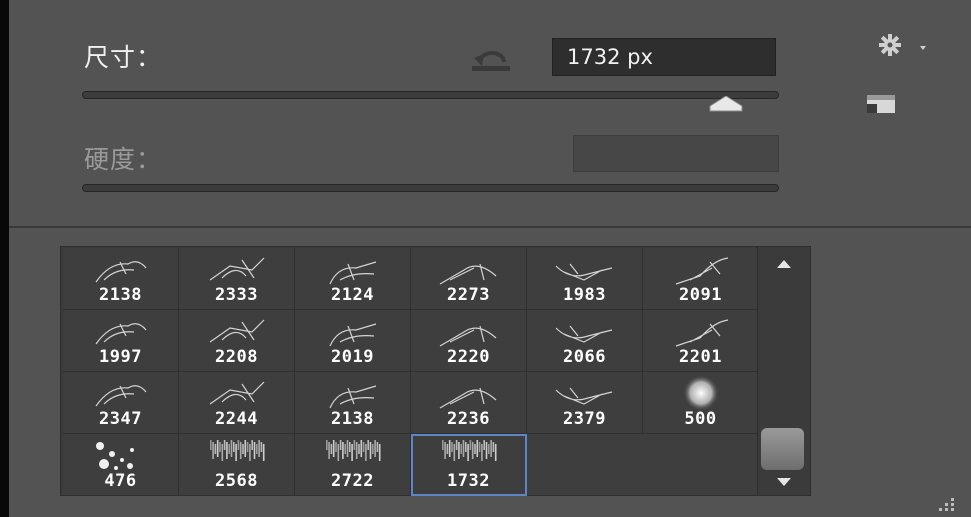  What do you see at coordinates (120, 419) in the screenshot?
I see `brush-size-label: 2347` at bounding box center [120, 419].